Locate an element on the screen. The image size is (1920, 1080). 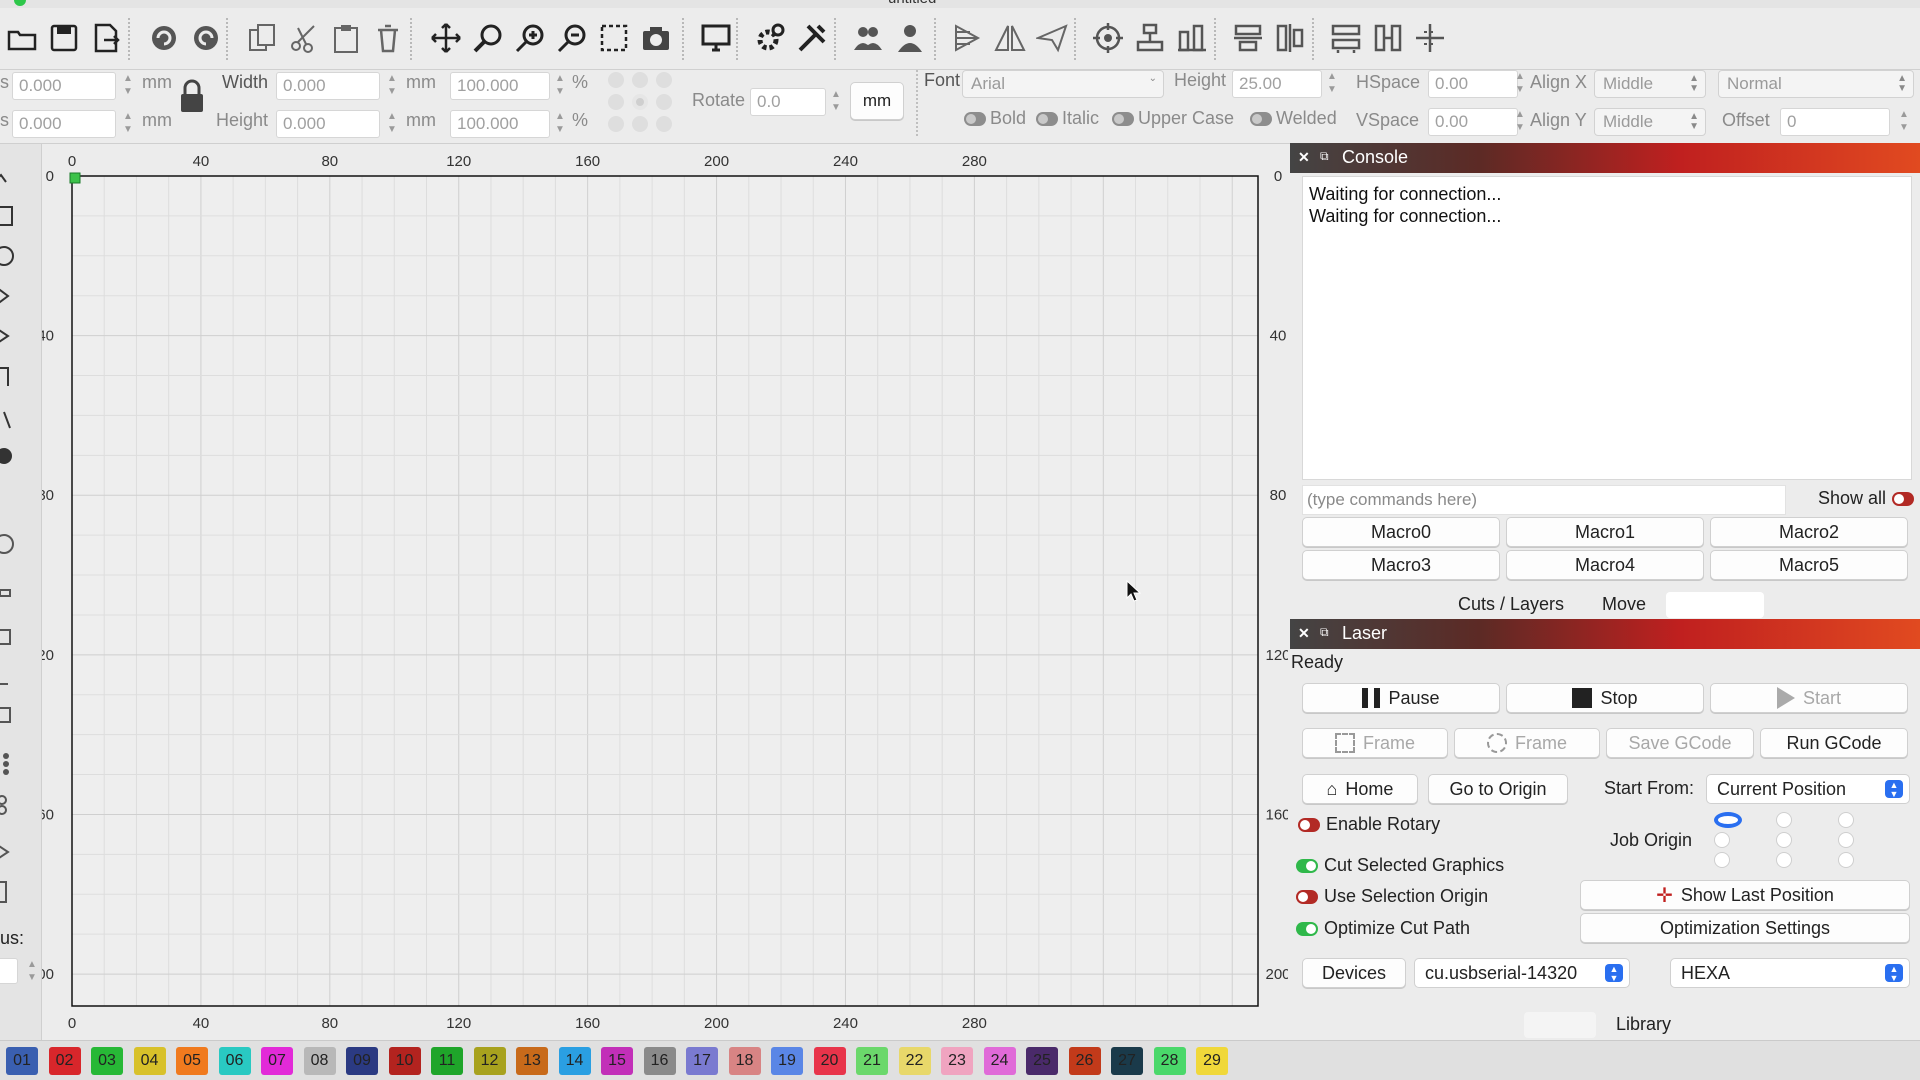
layer-color-12: 12 is located at coordinates (489, 1061).